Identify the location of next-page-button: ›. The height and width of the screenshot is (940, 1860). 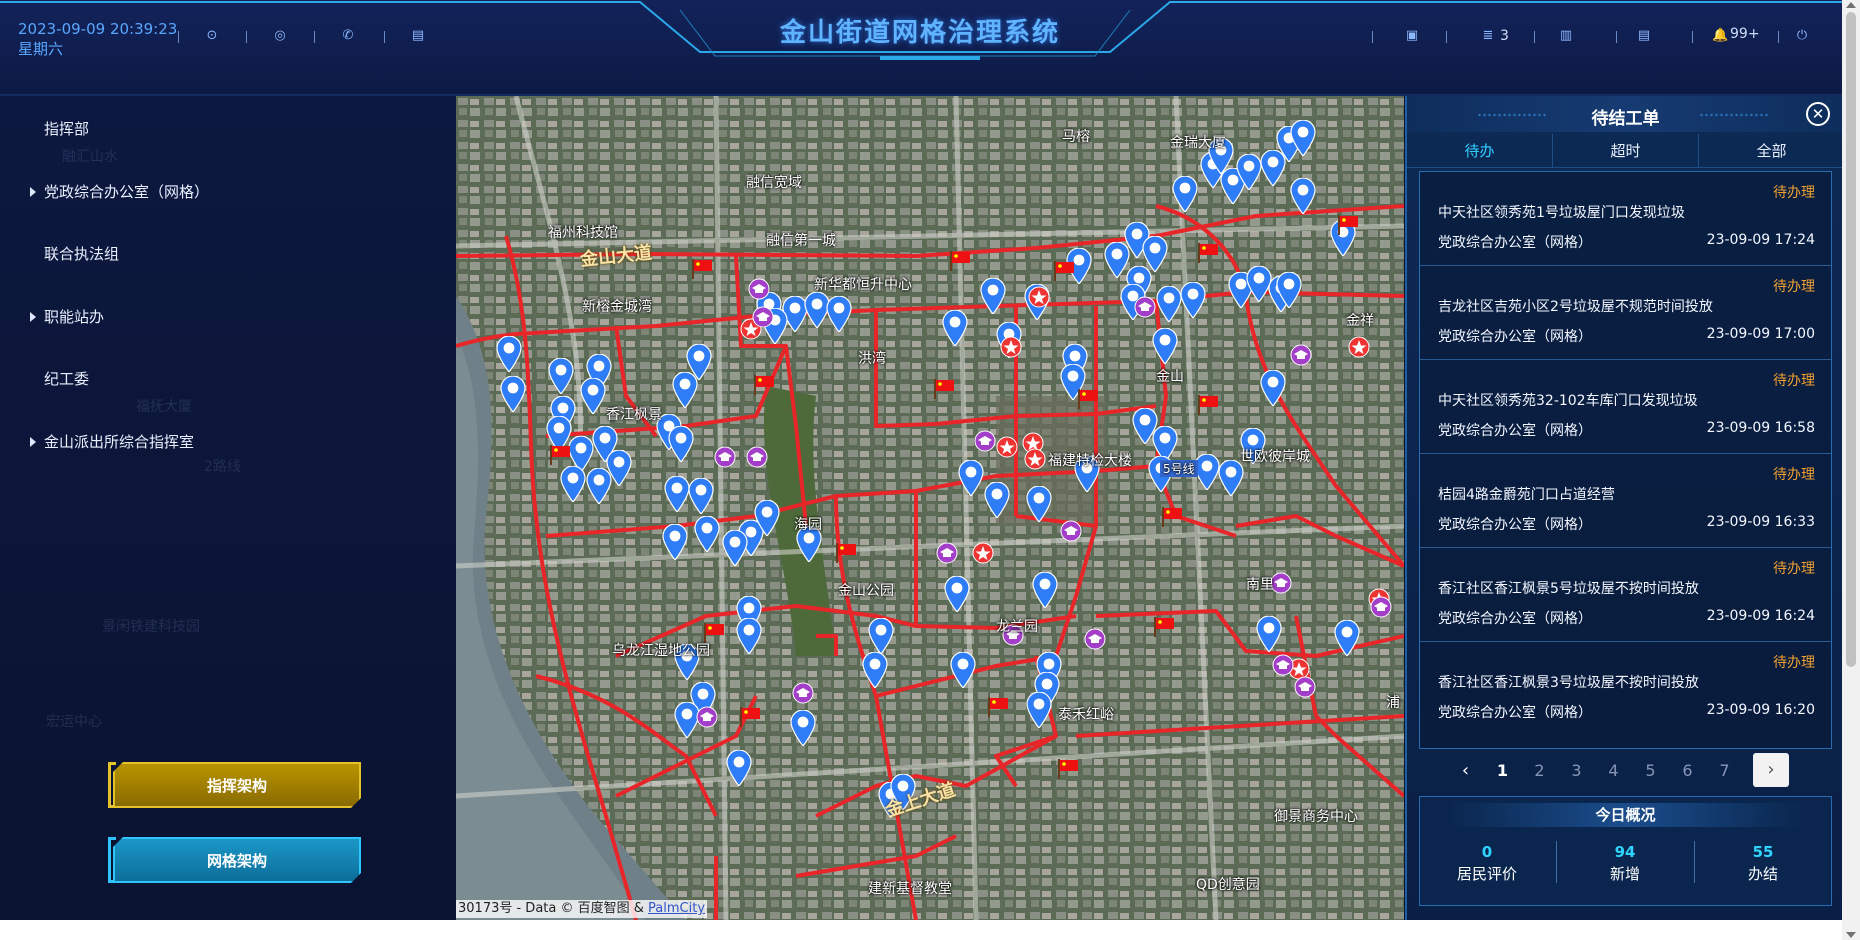
(1771, 770).